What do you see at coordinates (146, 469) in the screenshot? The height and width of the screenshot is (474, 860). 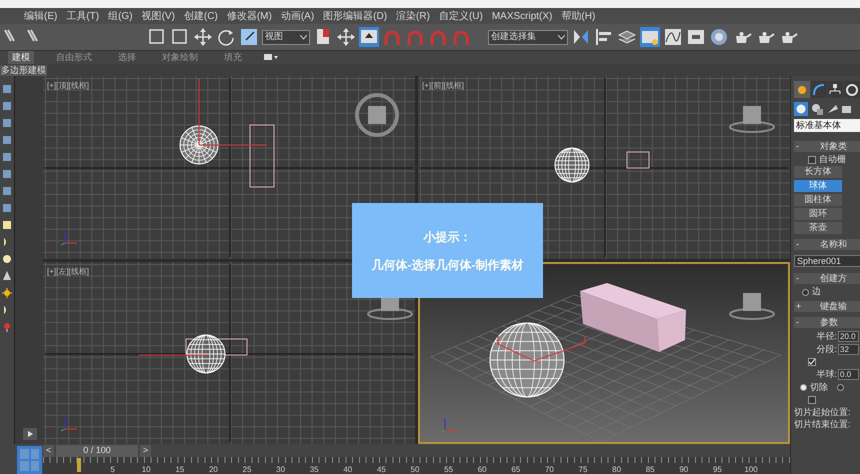 I see `timeline-label: 10` at bounding box center [146, 469].